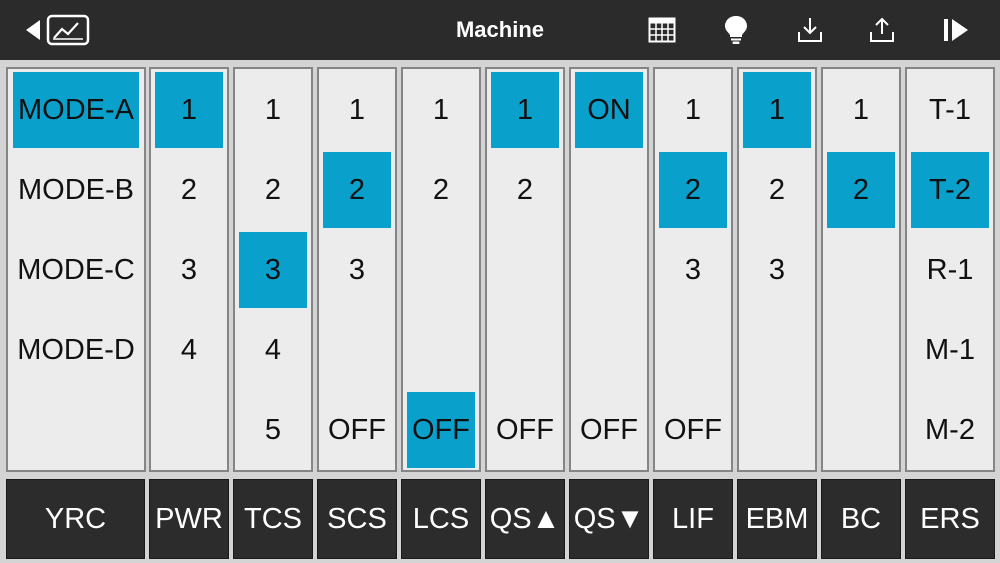  I want to click on grid-button, so click(662, 30).